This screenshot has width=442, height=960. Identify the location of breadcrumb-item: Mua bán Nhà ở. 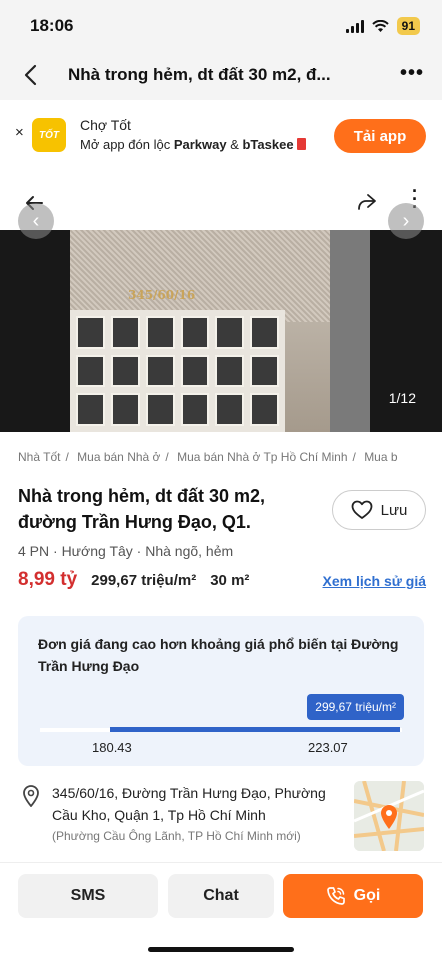
(118, 457).